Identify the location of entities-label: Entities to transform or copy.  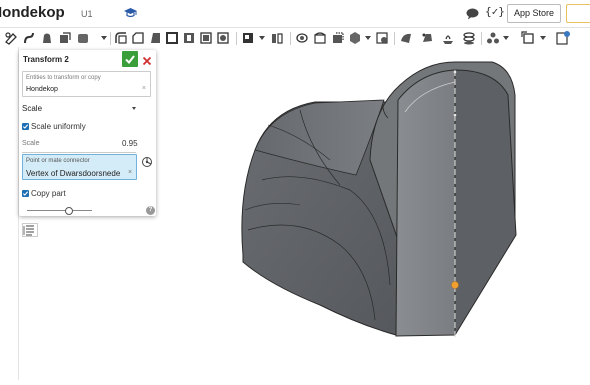
(63, 78).